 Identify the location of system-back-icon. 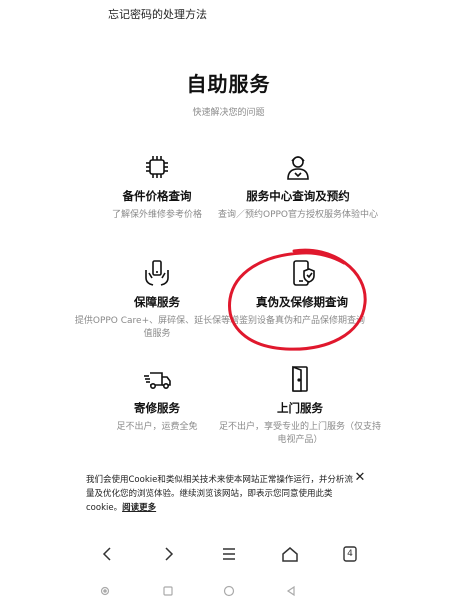
(291, 591).